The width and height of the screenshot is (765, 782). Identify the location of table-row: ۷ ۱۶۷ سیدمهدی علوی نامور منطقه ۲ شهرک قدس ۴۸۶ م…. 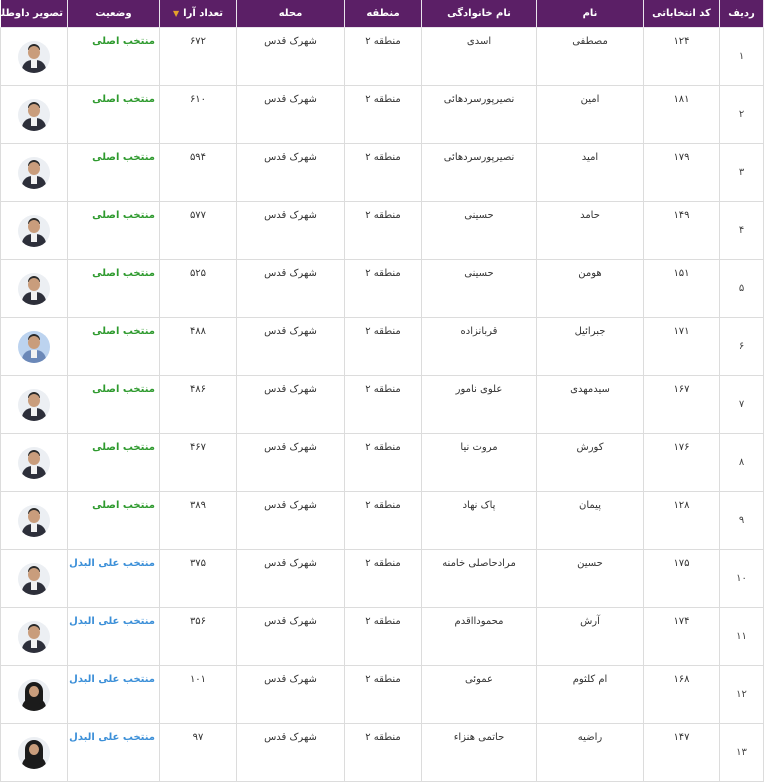
(382, 404).